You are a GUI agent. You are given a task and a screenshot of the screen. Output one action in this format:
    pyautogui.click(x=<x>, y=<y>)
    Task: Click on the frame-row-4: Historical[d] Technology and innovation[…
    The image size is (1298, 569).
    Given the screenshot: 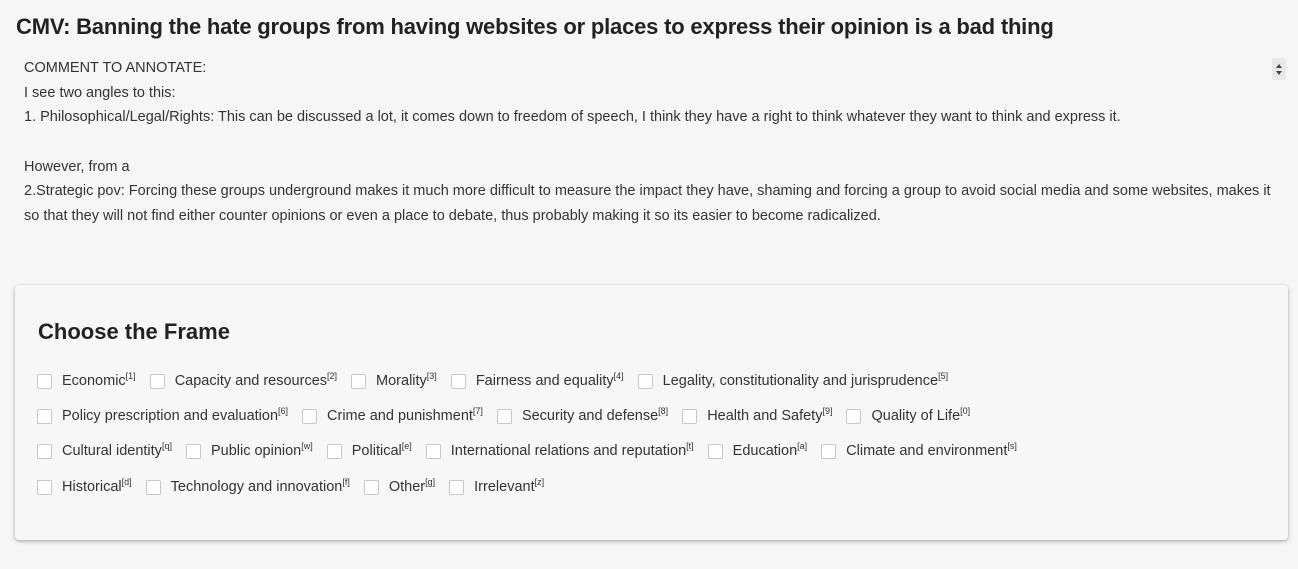 What is the action you would take?
    pyautogui.click(x=297, y=487)
    